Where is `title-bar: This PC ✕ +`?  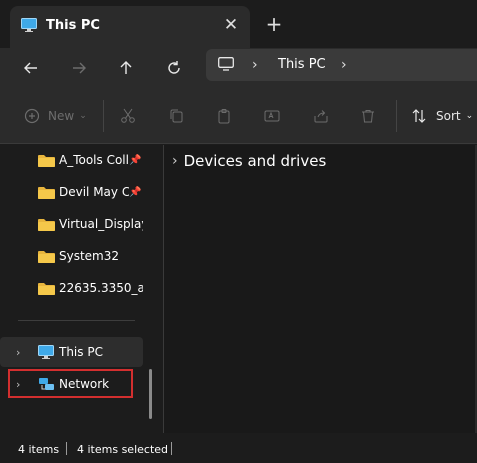
title-bar: This PC ✕ + is located at coordinates (238, 24).